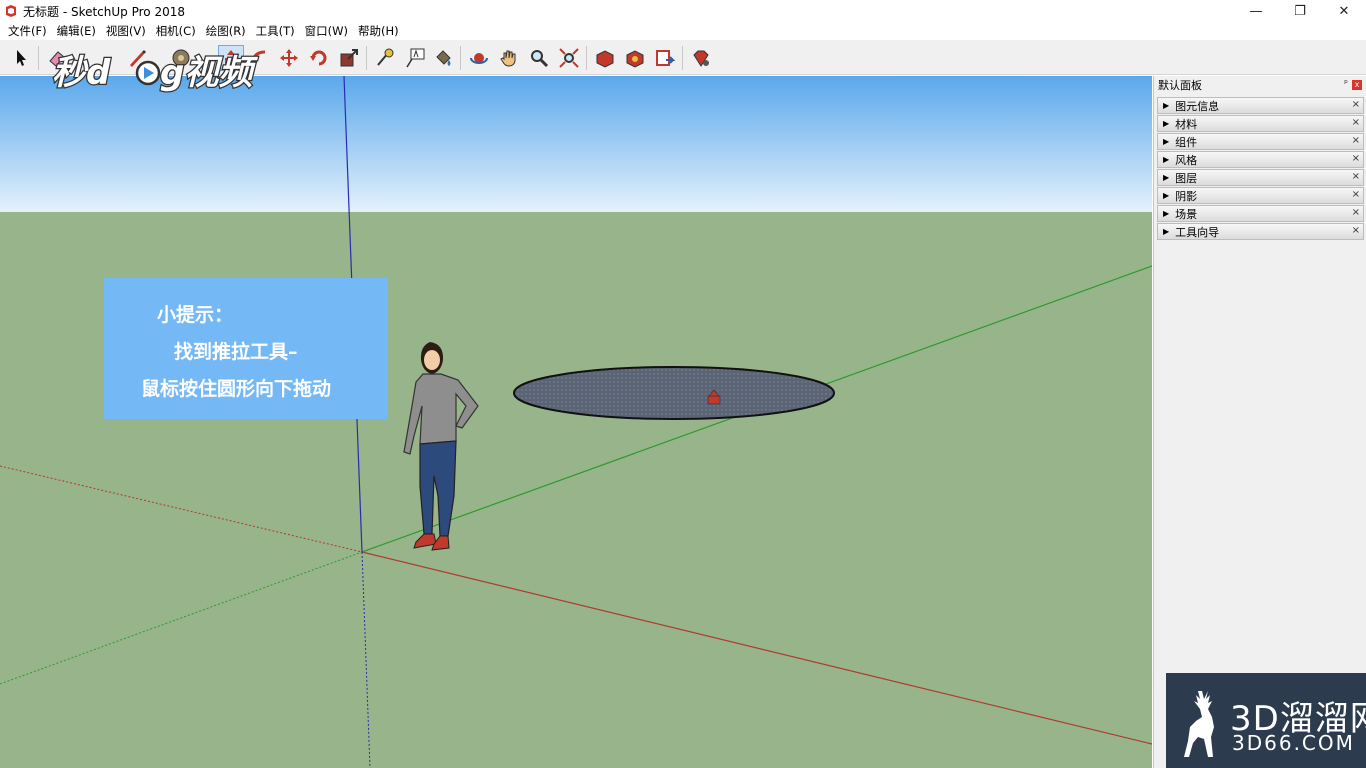  Describe the element at coordinates (1180, 85) in the screenshot. I see `panel-title: 默认面板` at that location.